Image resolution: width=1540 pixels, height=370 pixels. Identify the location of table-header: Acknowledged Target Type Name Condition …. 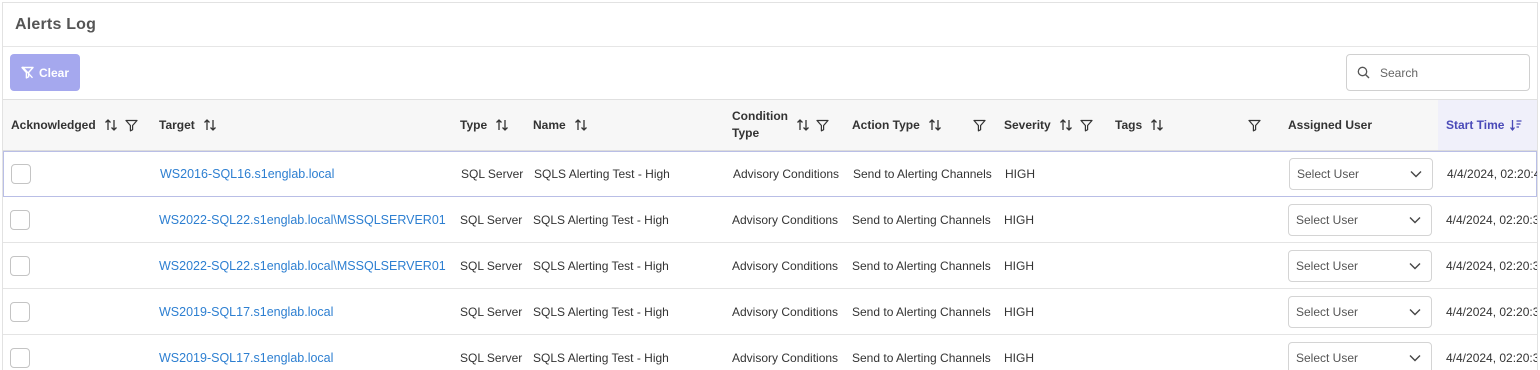
(770, 125).